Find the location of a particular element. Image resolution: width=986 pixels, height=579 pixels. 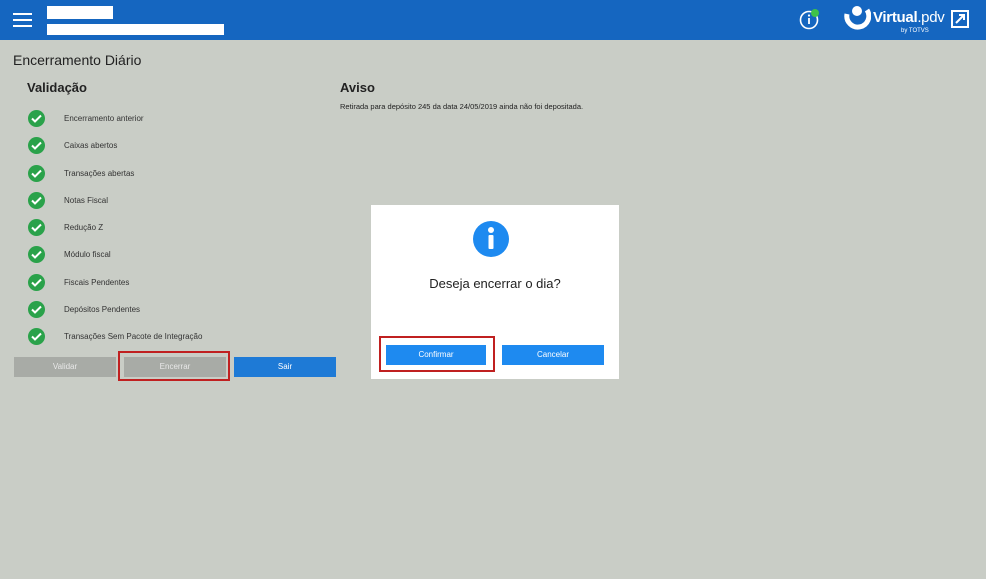

sair-button: Sair is located at coordinates (285, 367).